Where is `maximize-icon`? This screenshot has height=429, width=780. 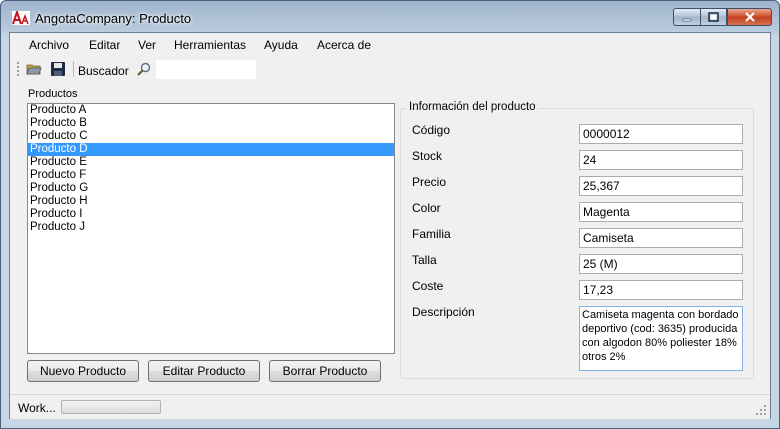 maximize-icon is located at coordinates (713, 17).